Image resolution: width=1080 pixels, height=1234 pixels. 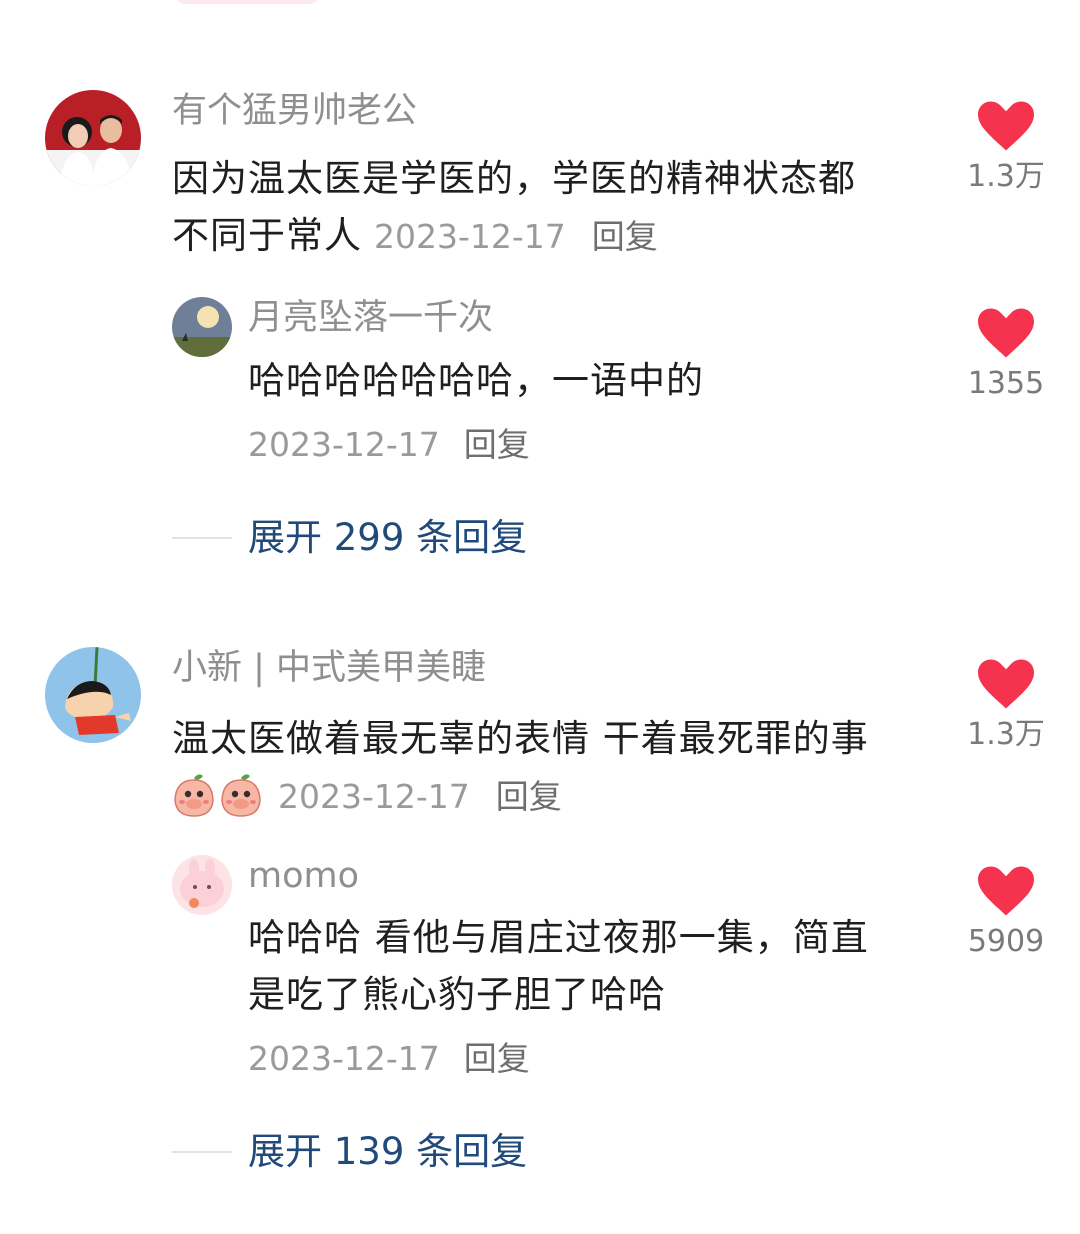 What do you see at coordinates (329, 668) in the screenshot?
I see `comment-author-name: 小新 | 中式美甲美睫` at bounding box center [329, 668].